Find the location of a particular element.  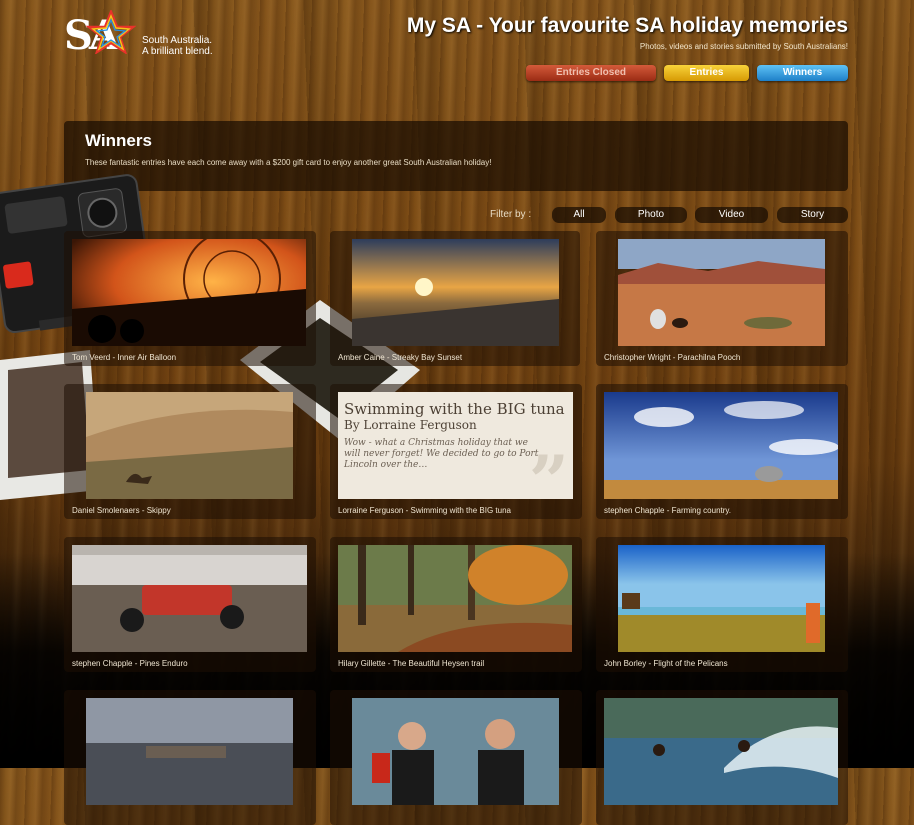

entry-caption: Tom Veerd - Inner Air Balloon is located at coordinates (124, 357).